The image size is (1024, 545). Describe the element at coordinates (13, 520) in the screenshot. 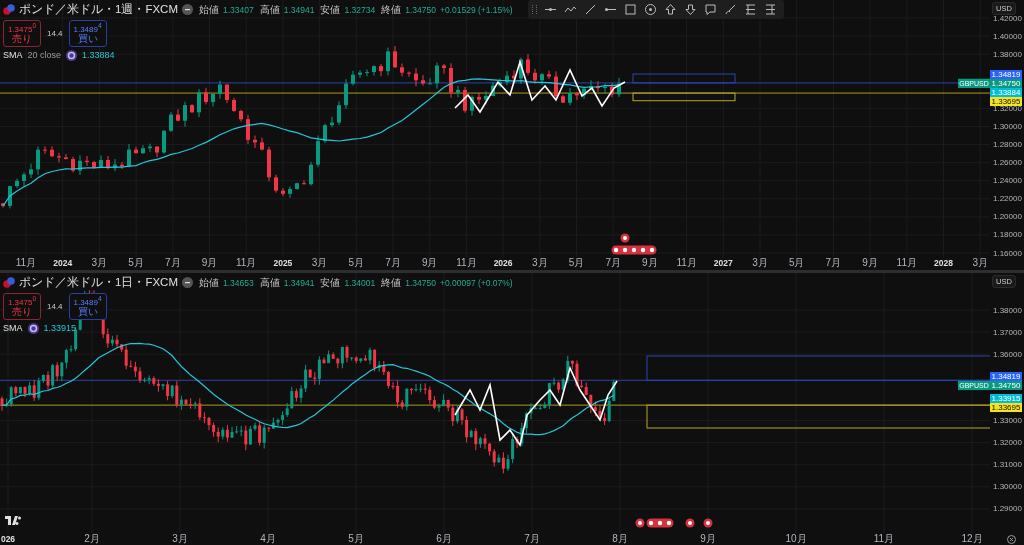

I see `logo-icon` at that location.